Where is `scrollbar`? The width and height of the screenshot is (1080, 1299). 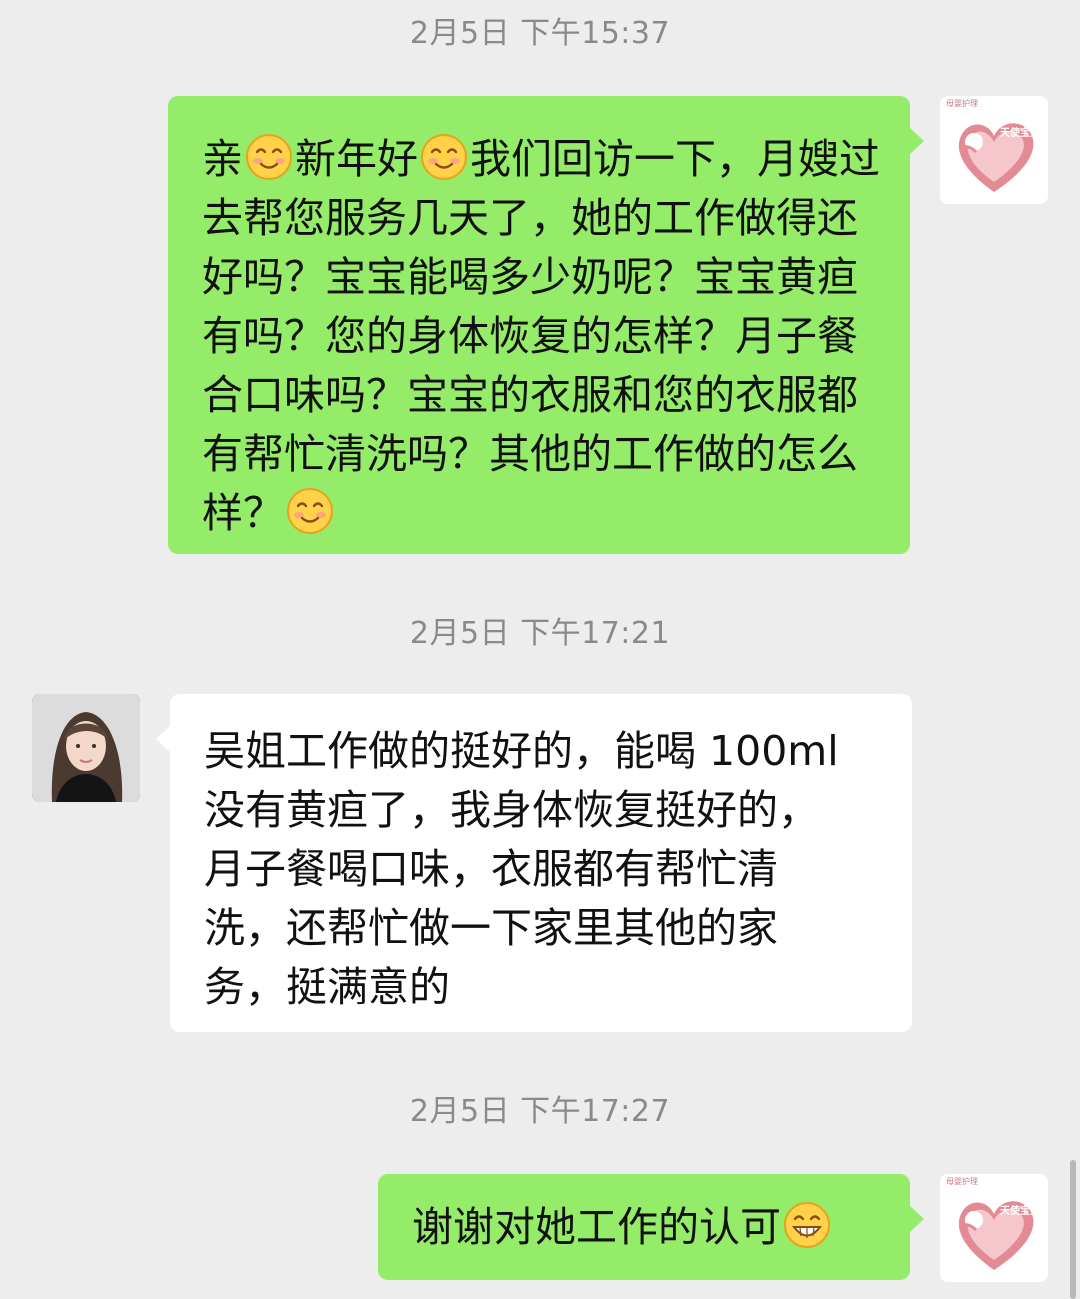 scrollbar is located at coordinates (1073, 1229).